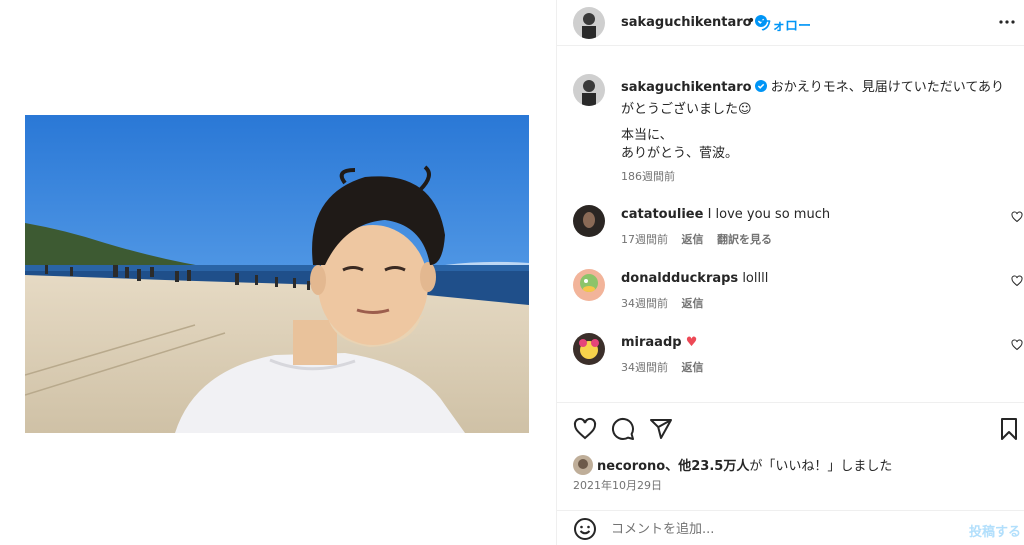  I want to click on comment-item: donaldduckraps lollll 34週間前 返信, so click(790, 299).